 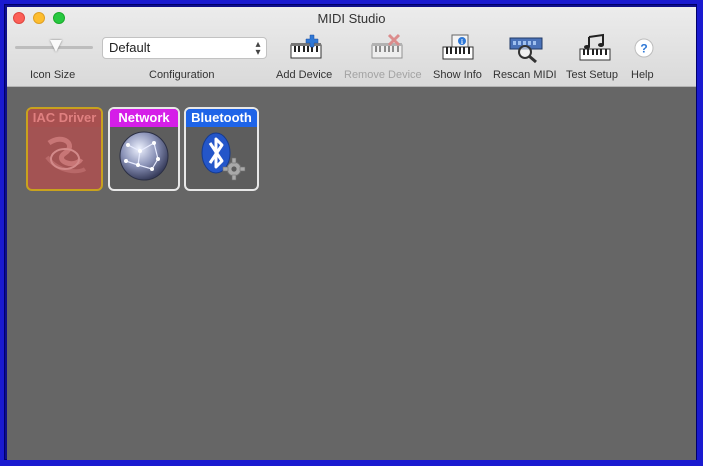 What do you see at coordinates (184, 48) in the screenshot?
I see `configuration-select: Default ▴ ▾` at bounding box center [184, 48].